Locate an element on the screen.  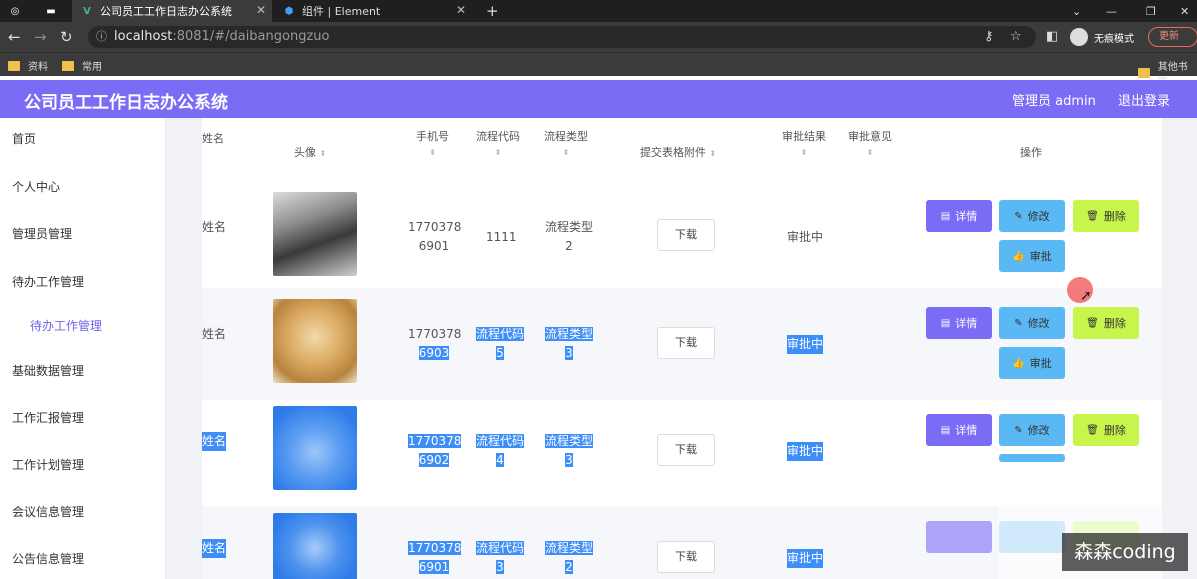
column-header-type: 流程类型 ⬍ is located at coordinates (566, 142).